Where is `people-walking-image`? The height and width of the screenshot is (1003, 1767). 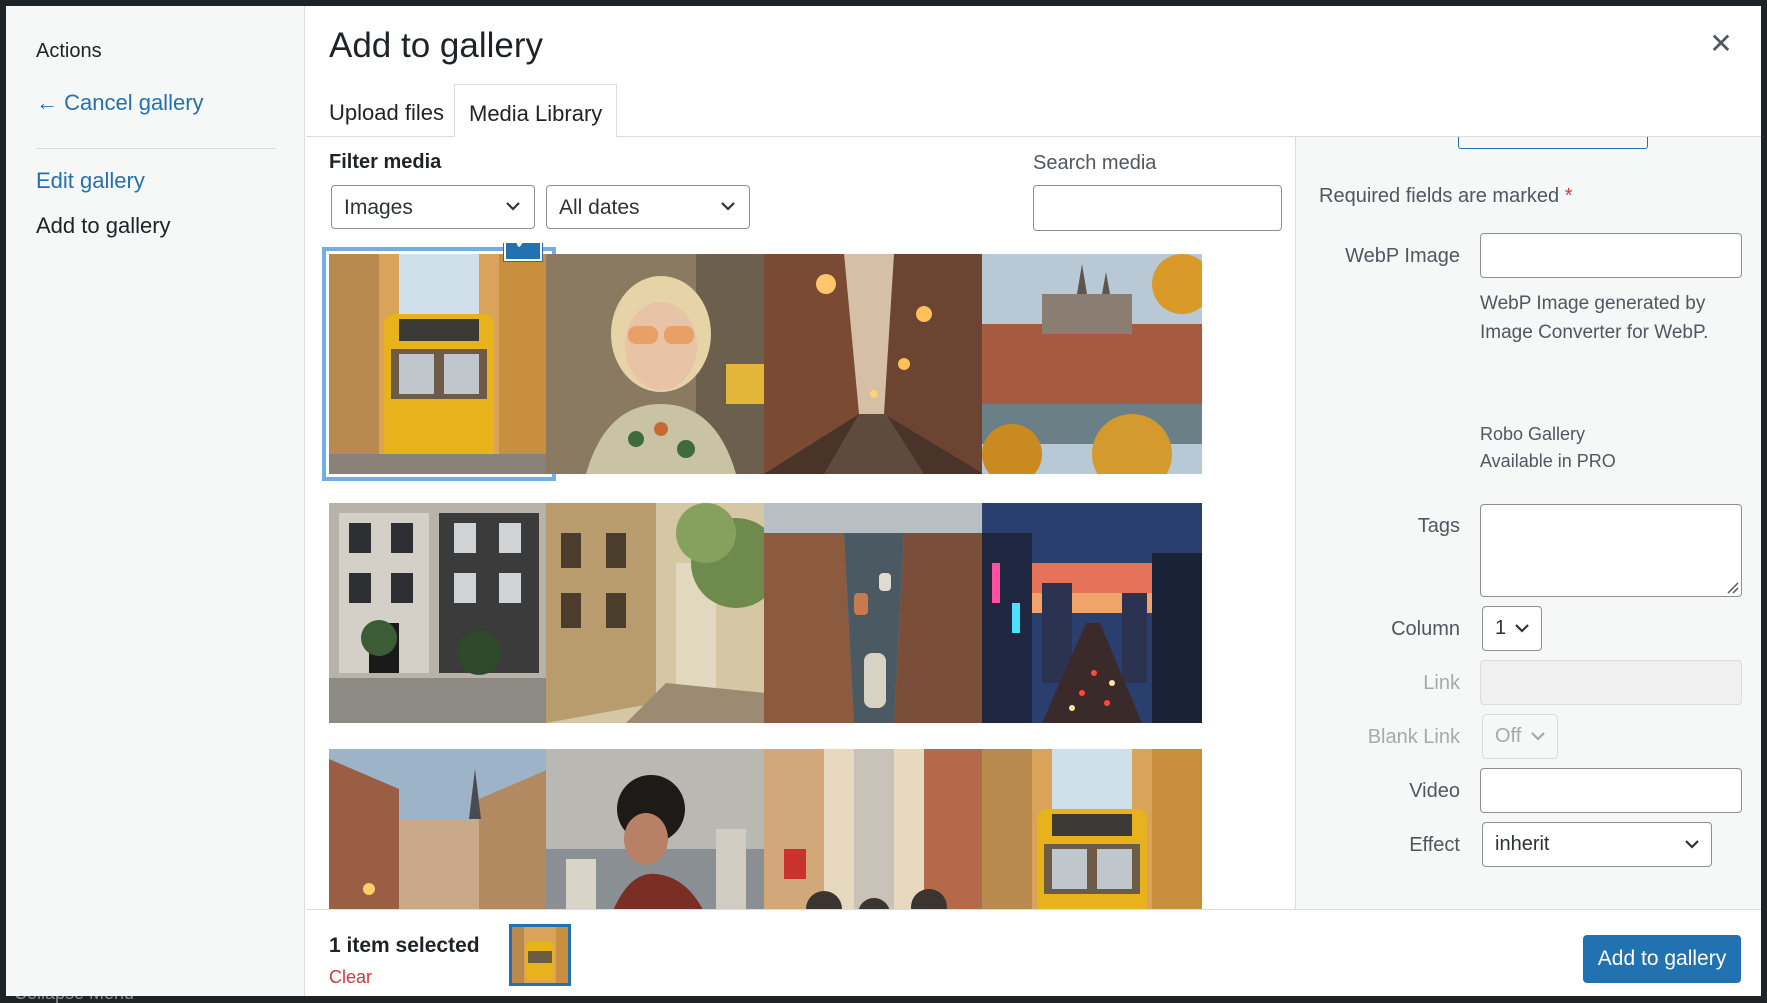 people-walking-image is located at coordinates (874, 829).